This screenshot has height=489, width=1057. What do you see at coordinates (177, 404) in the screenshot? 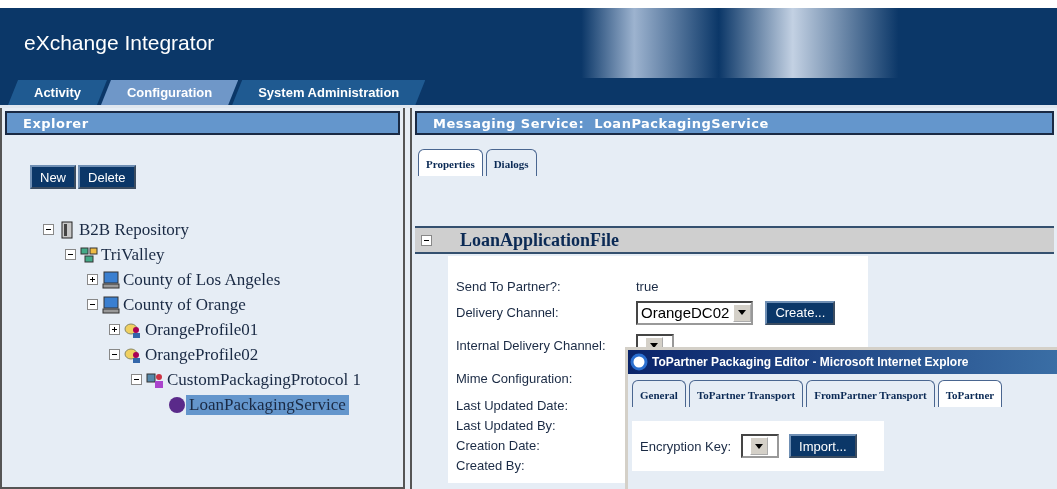
I see `sphere-icon` at bounding box center [177, 404].